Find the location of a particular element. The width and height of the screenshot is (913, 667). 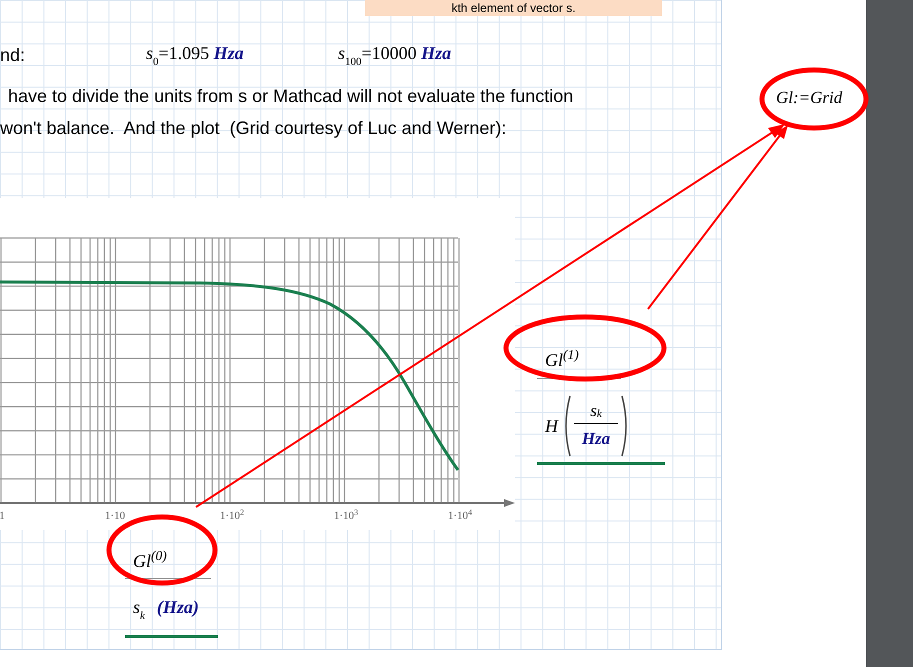

y-trace-label: Gl$^{(1)}$ is located at coordinates (562, 359).